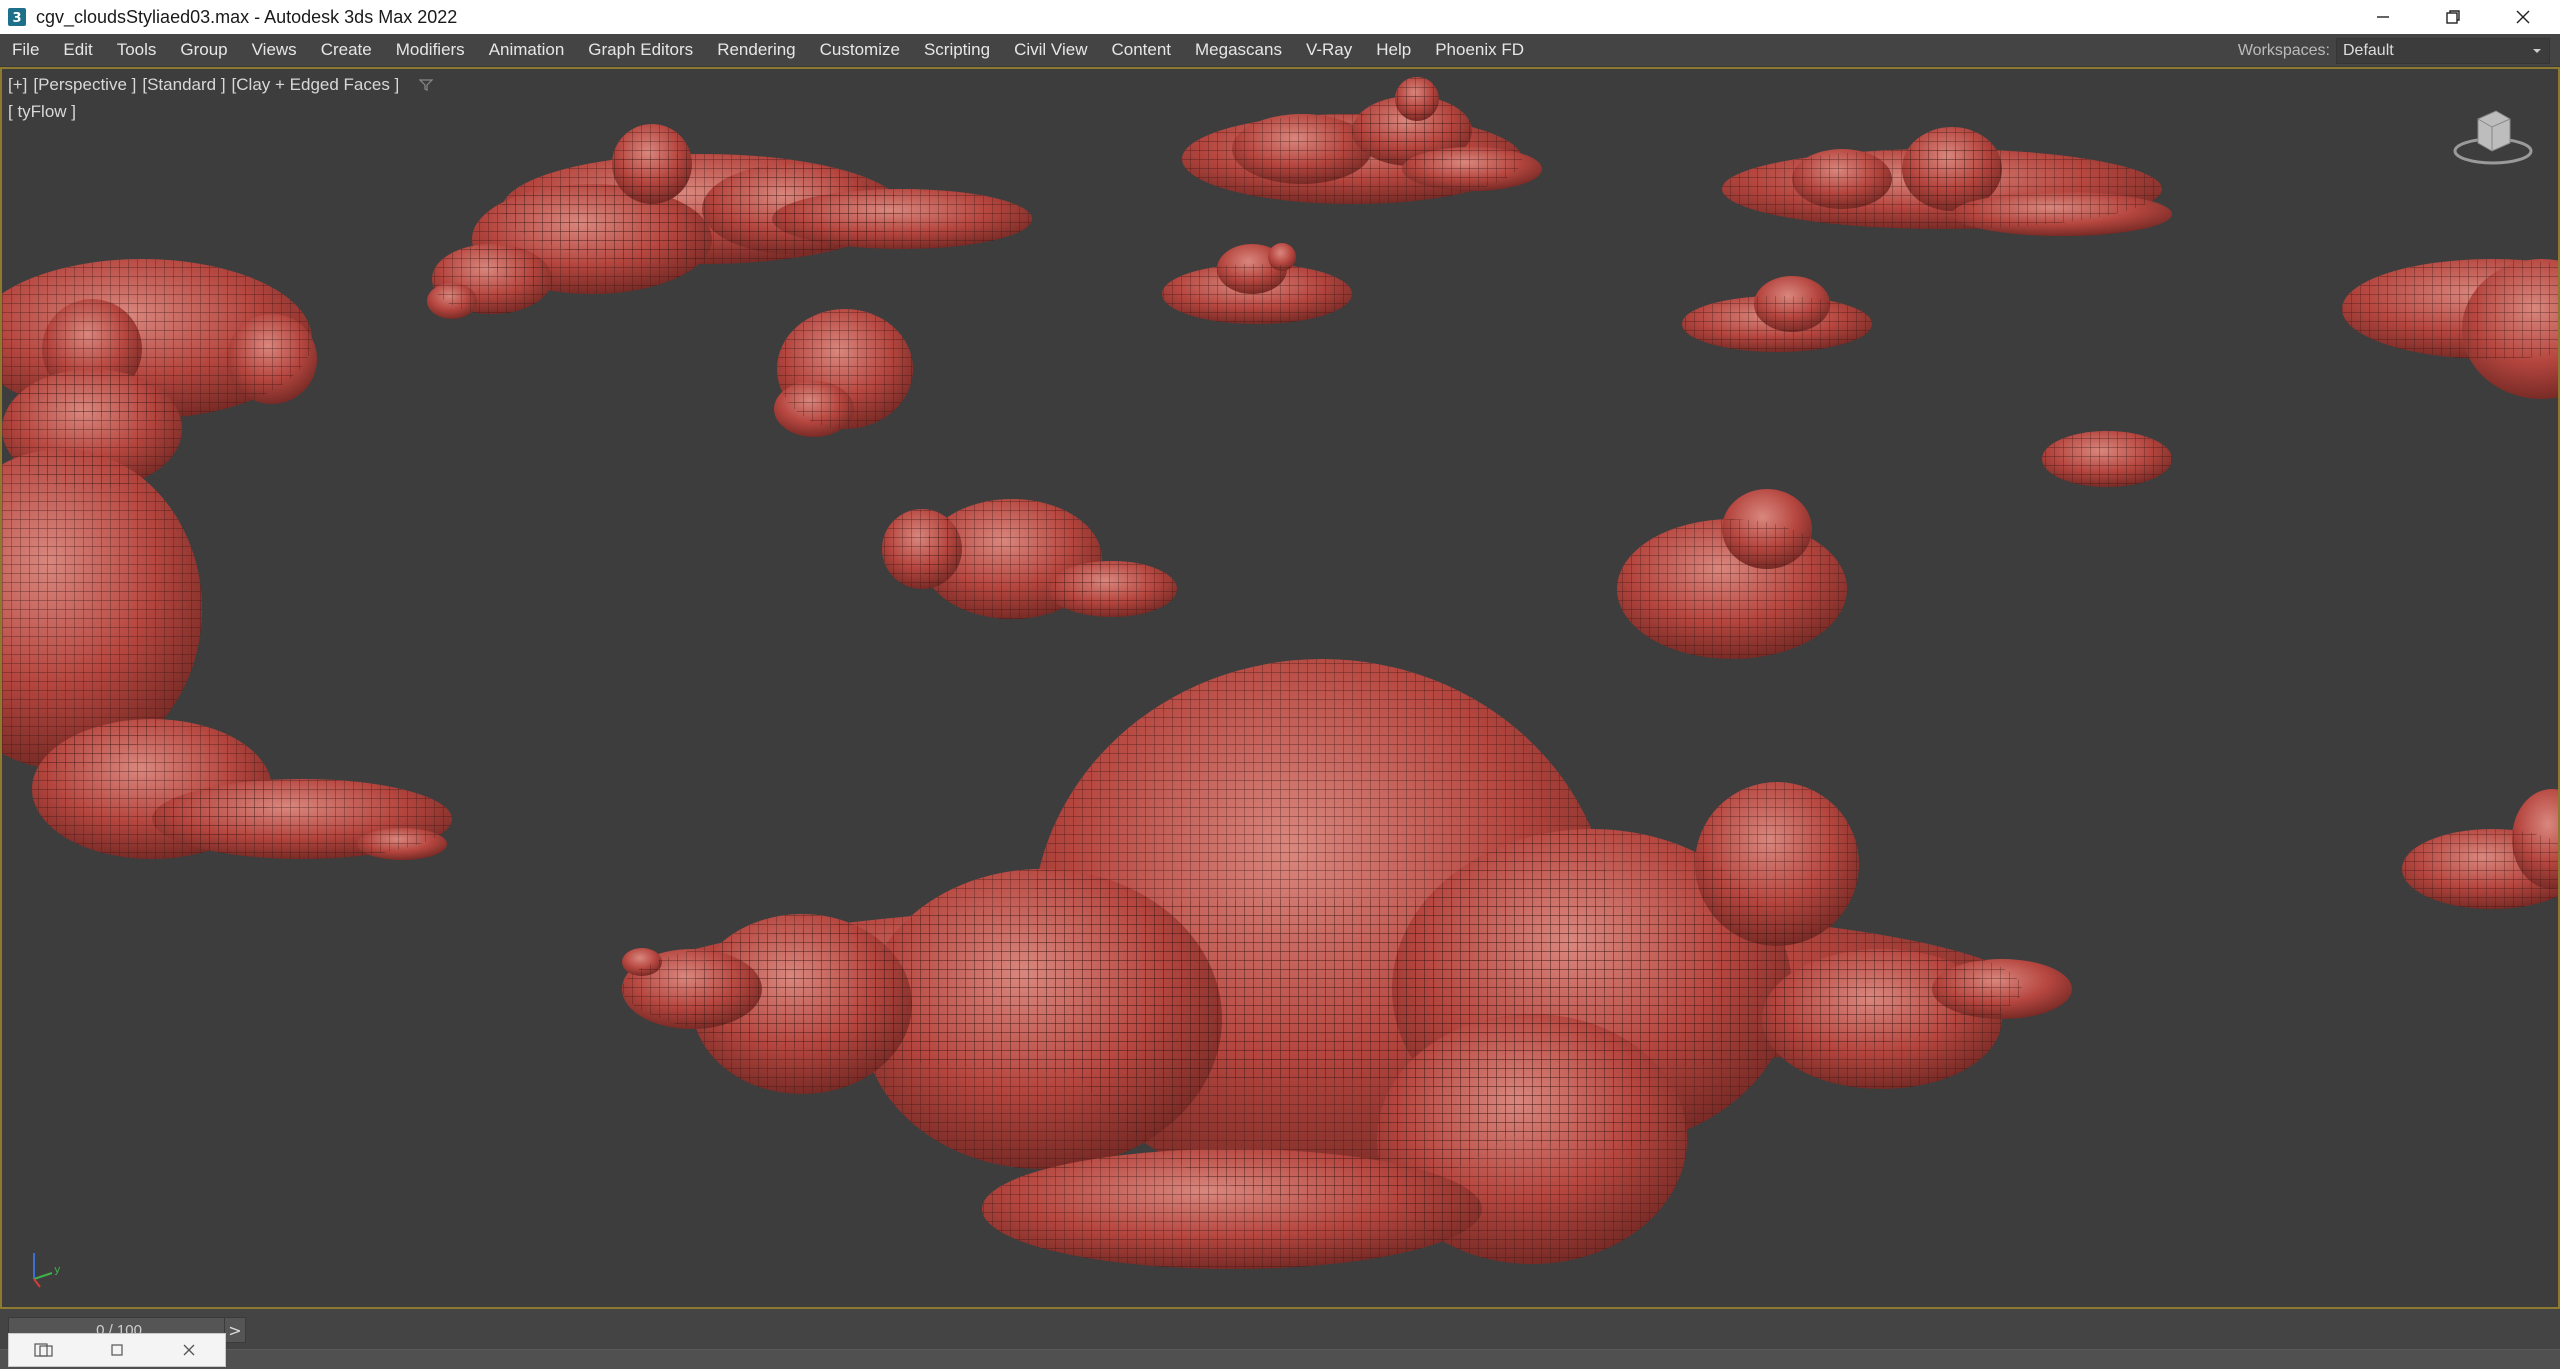  I want to click on restore-down-button, so click(45, 1350).